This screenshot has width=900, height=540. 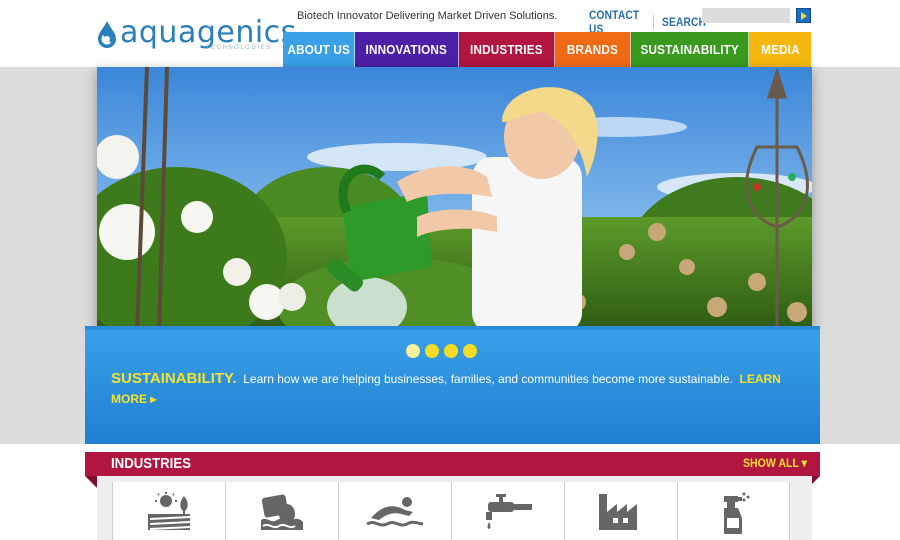 I want to click on water-faucet-icon, so click(x=509, y=511).